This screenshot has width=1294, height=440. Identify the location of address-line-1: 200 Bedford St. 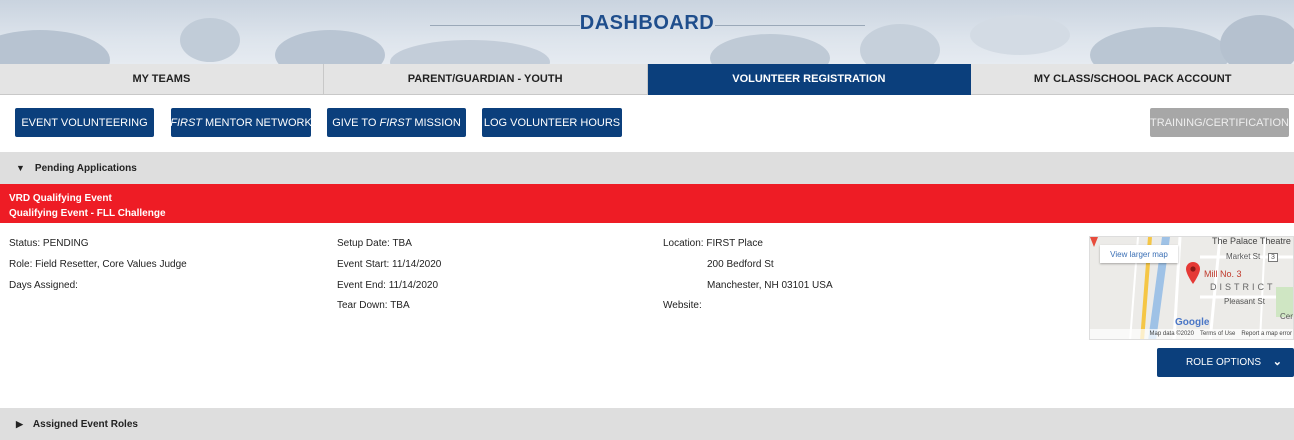
(740, 264).